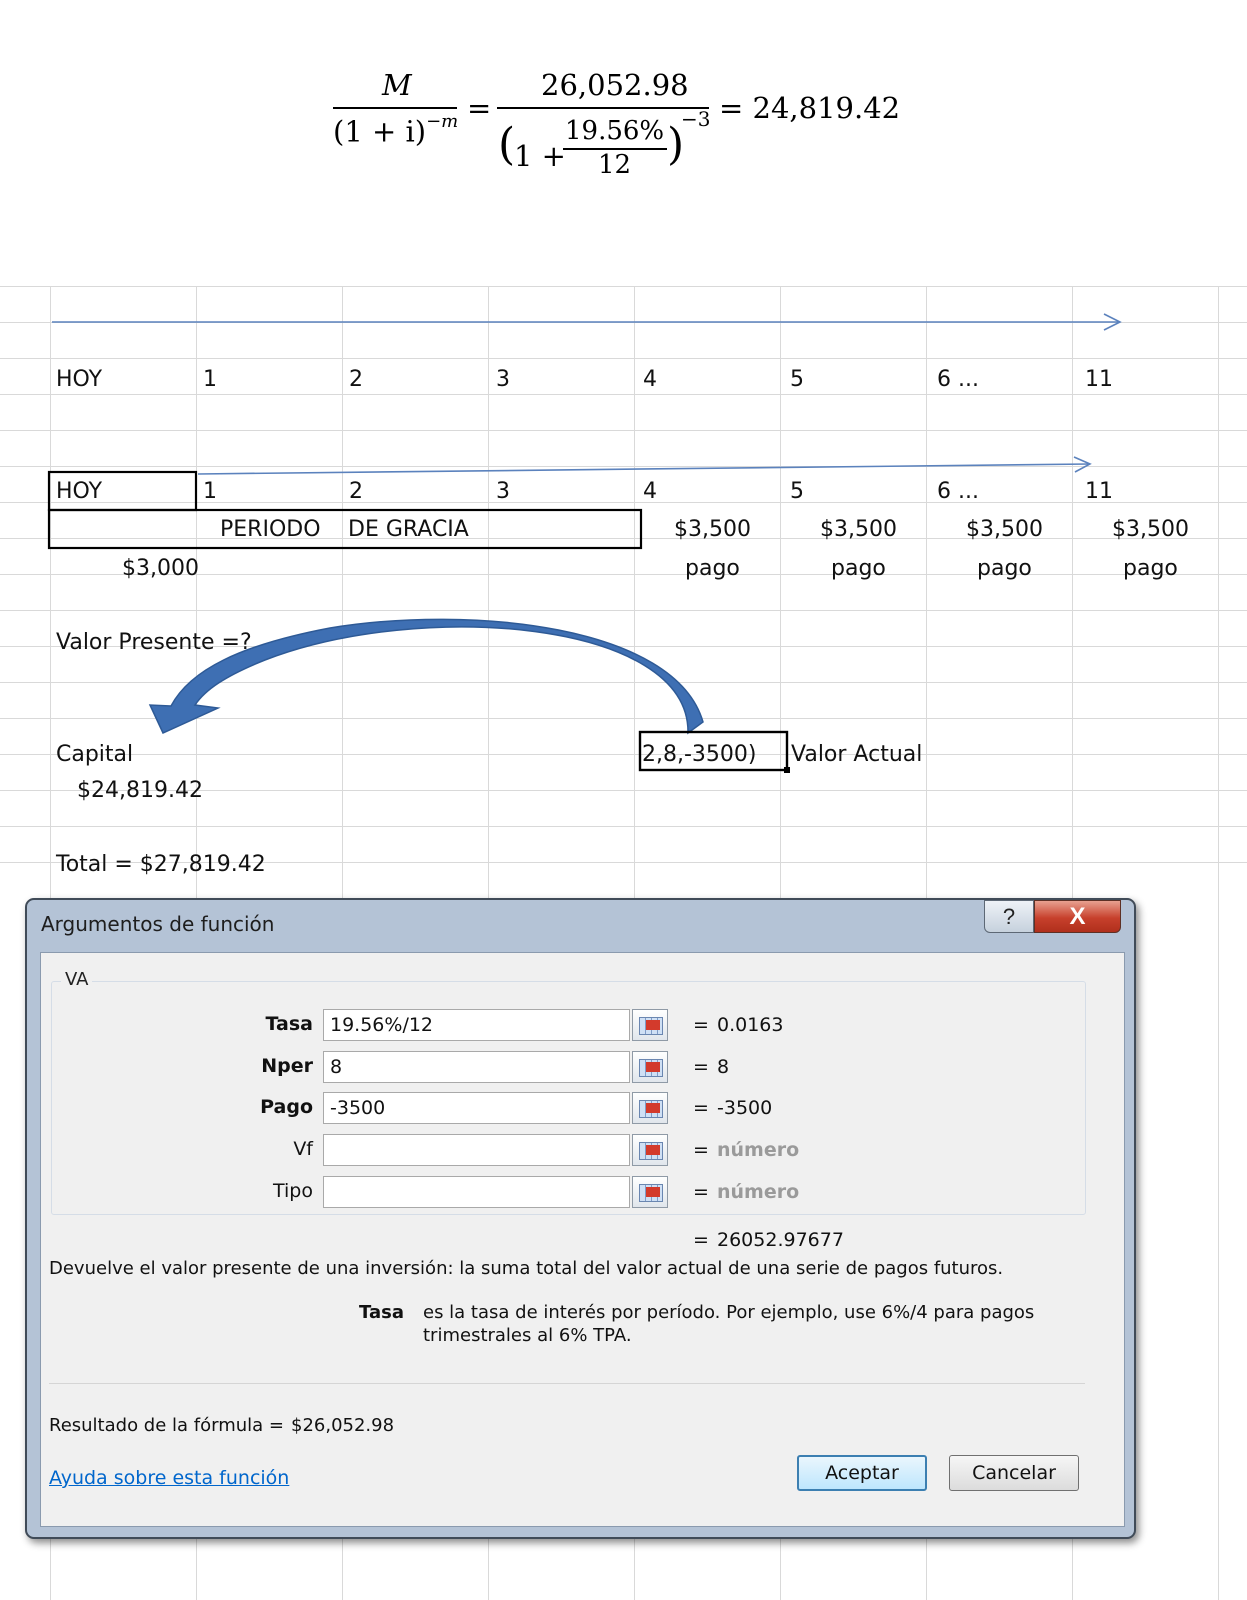 Image resolution: width=1247 pixels, height=1600 pixels. Describe the element at coordinates (79, 379) in the screenshot. I see `timeline1-label: HOY` at that location.